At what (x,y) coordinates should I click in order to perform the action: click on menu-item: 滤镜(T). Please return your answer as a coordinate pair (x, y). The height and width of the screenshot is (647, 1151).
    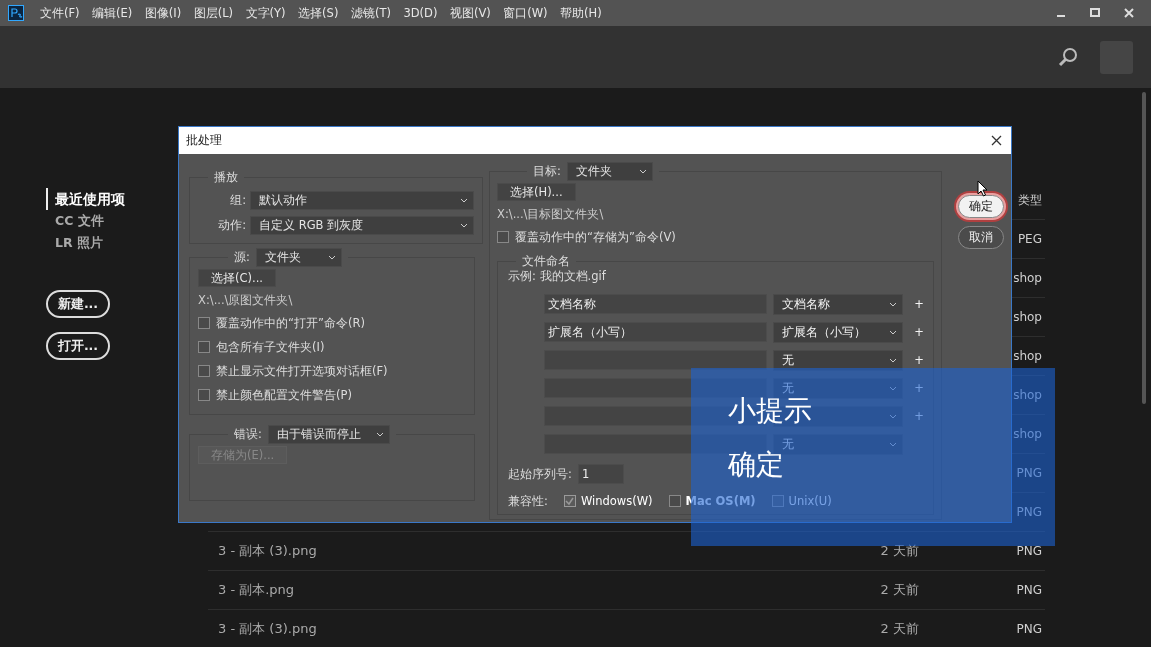
    Looking at the image, I should click on (370, 13).